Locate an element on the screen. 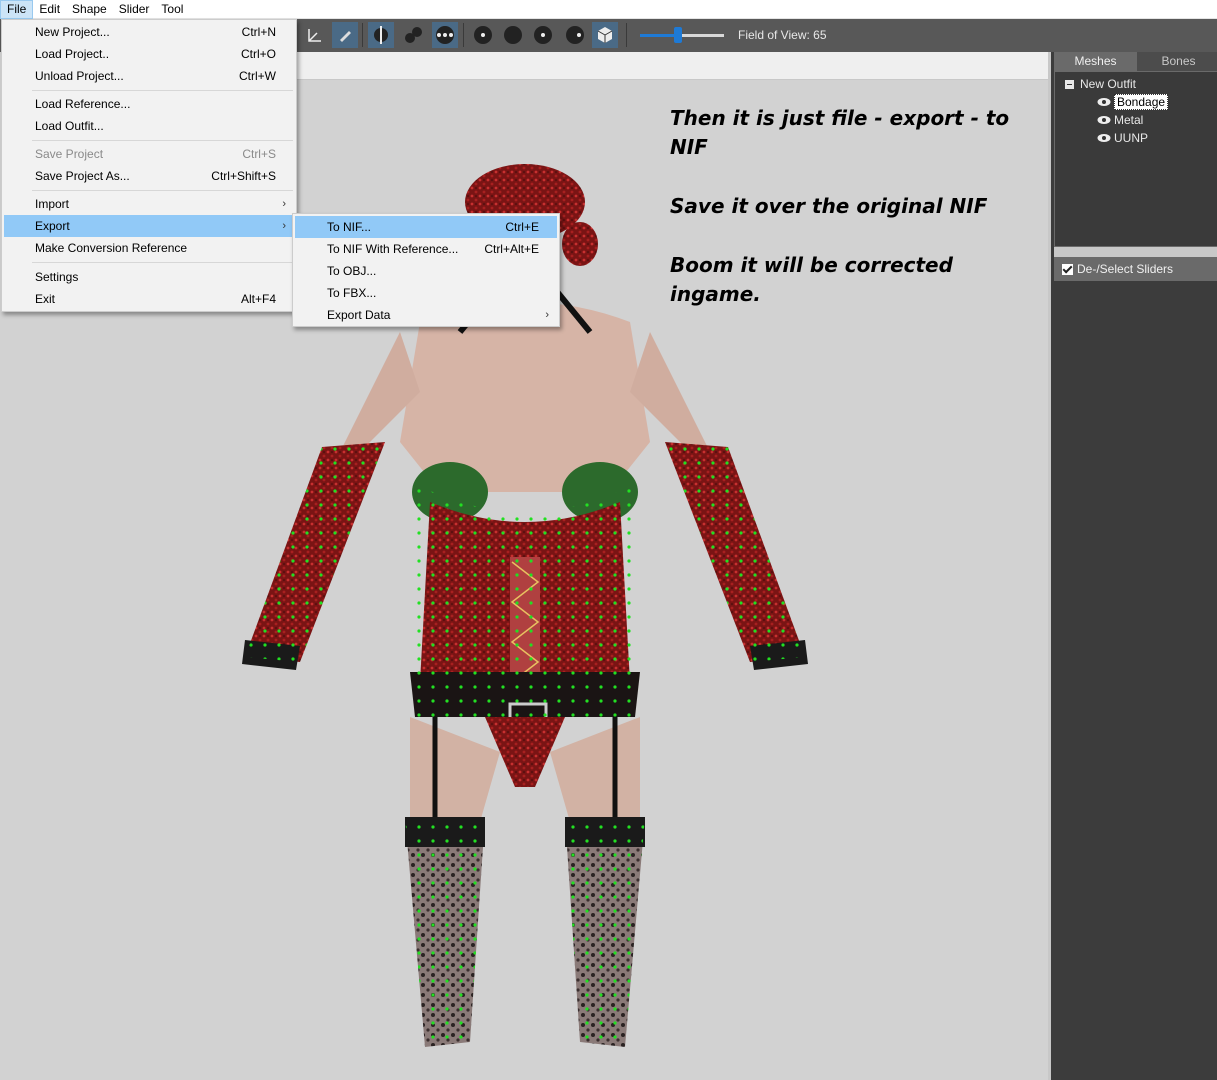 The image size is (1217, 1080). brush-sphere-icon is located at coordinates (483, 35).